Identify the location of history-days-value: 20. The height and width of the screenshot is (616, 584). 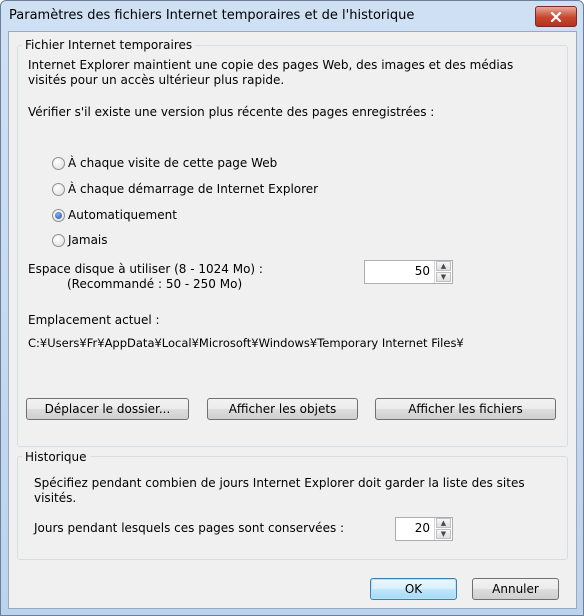
(422, 528).